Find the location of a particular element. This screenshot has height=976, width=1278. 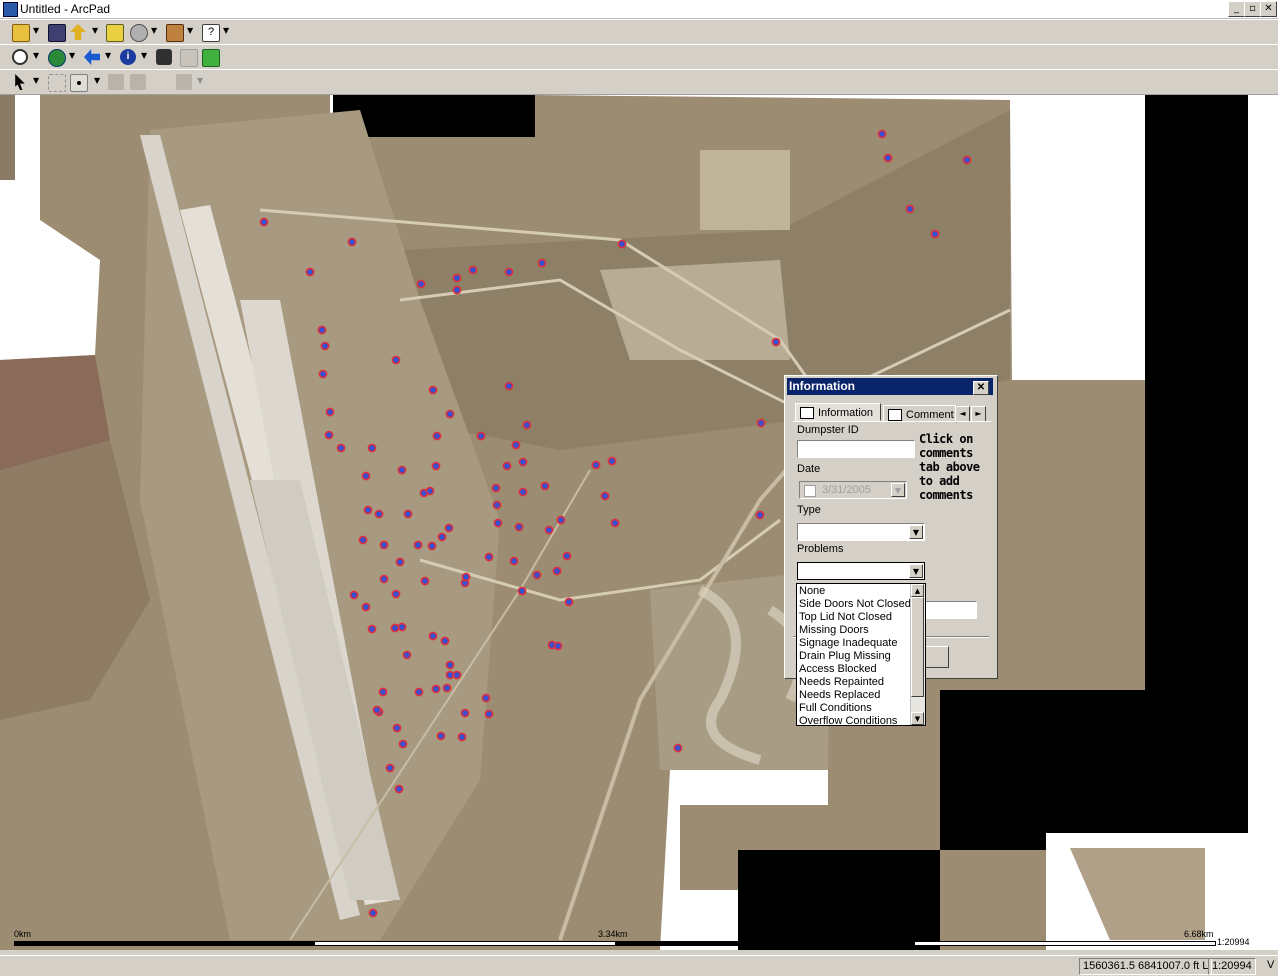

problems-dropdown-button: ▼ is located at coordinates (916, 571).